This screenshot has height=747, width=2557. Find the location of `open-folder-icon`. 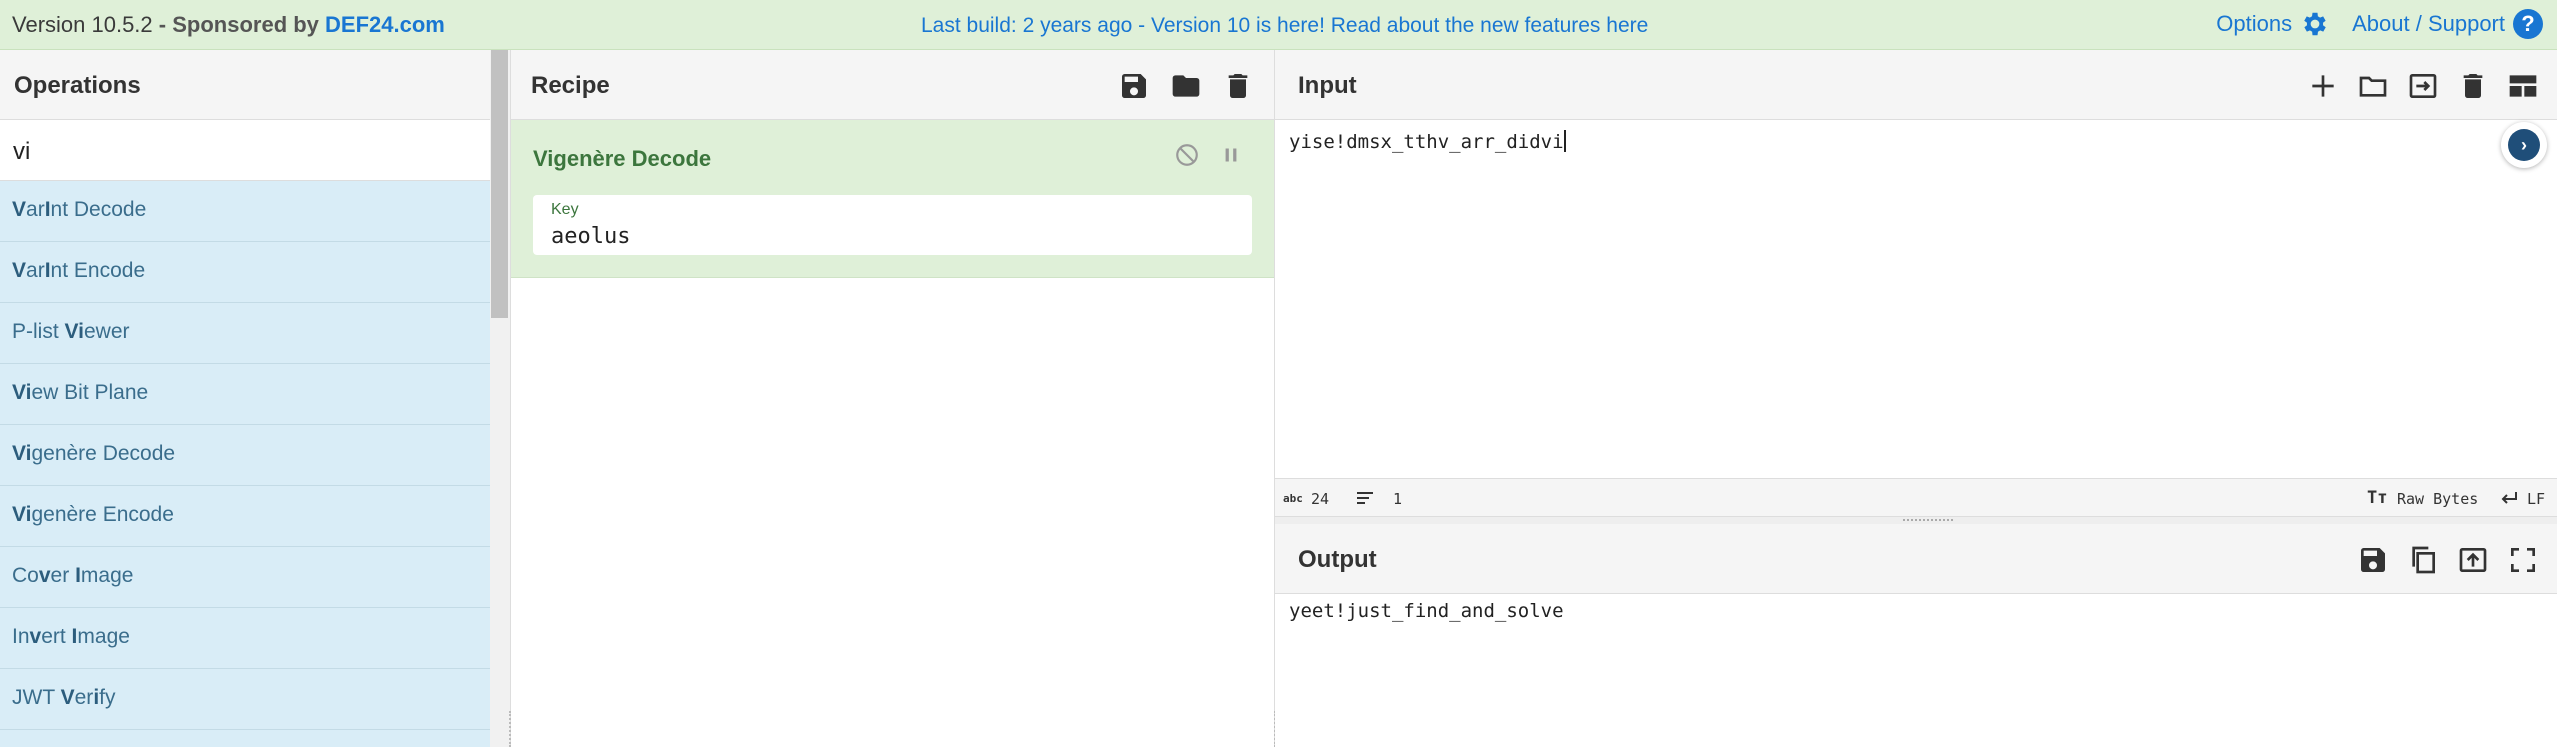

open-folder-icon is located at coordinates (2373, 86).